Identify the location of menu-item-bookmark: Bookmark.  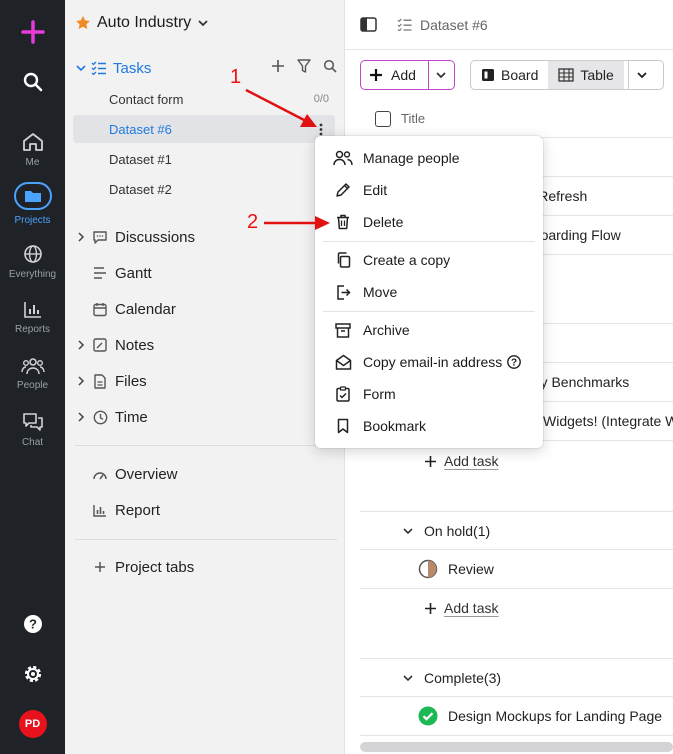
(429, 426).